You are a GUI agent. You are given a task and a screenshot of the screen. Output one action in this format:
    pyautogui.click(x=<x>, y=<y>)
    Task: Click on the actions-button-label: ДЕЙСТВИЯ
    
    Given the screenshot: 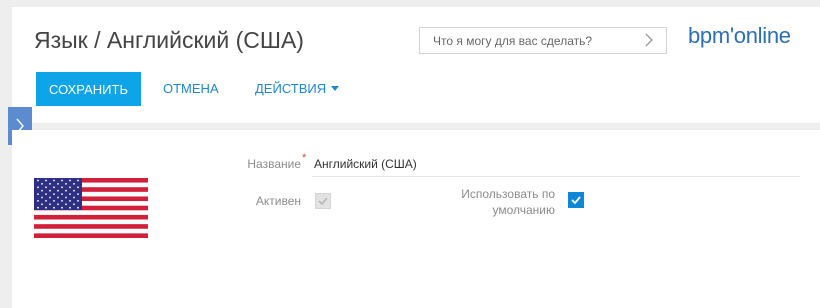 What is the action you would take?
    pyautogui.click(x=291, y=88)
    